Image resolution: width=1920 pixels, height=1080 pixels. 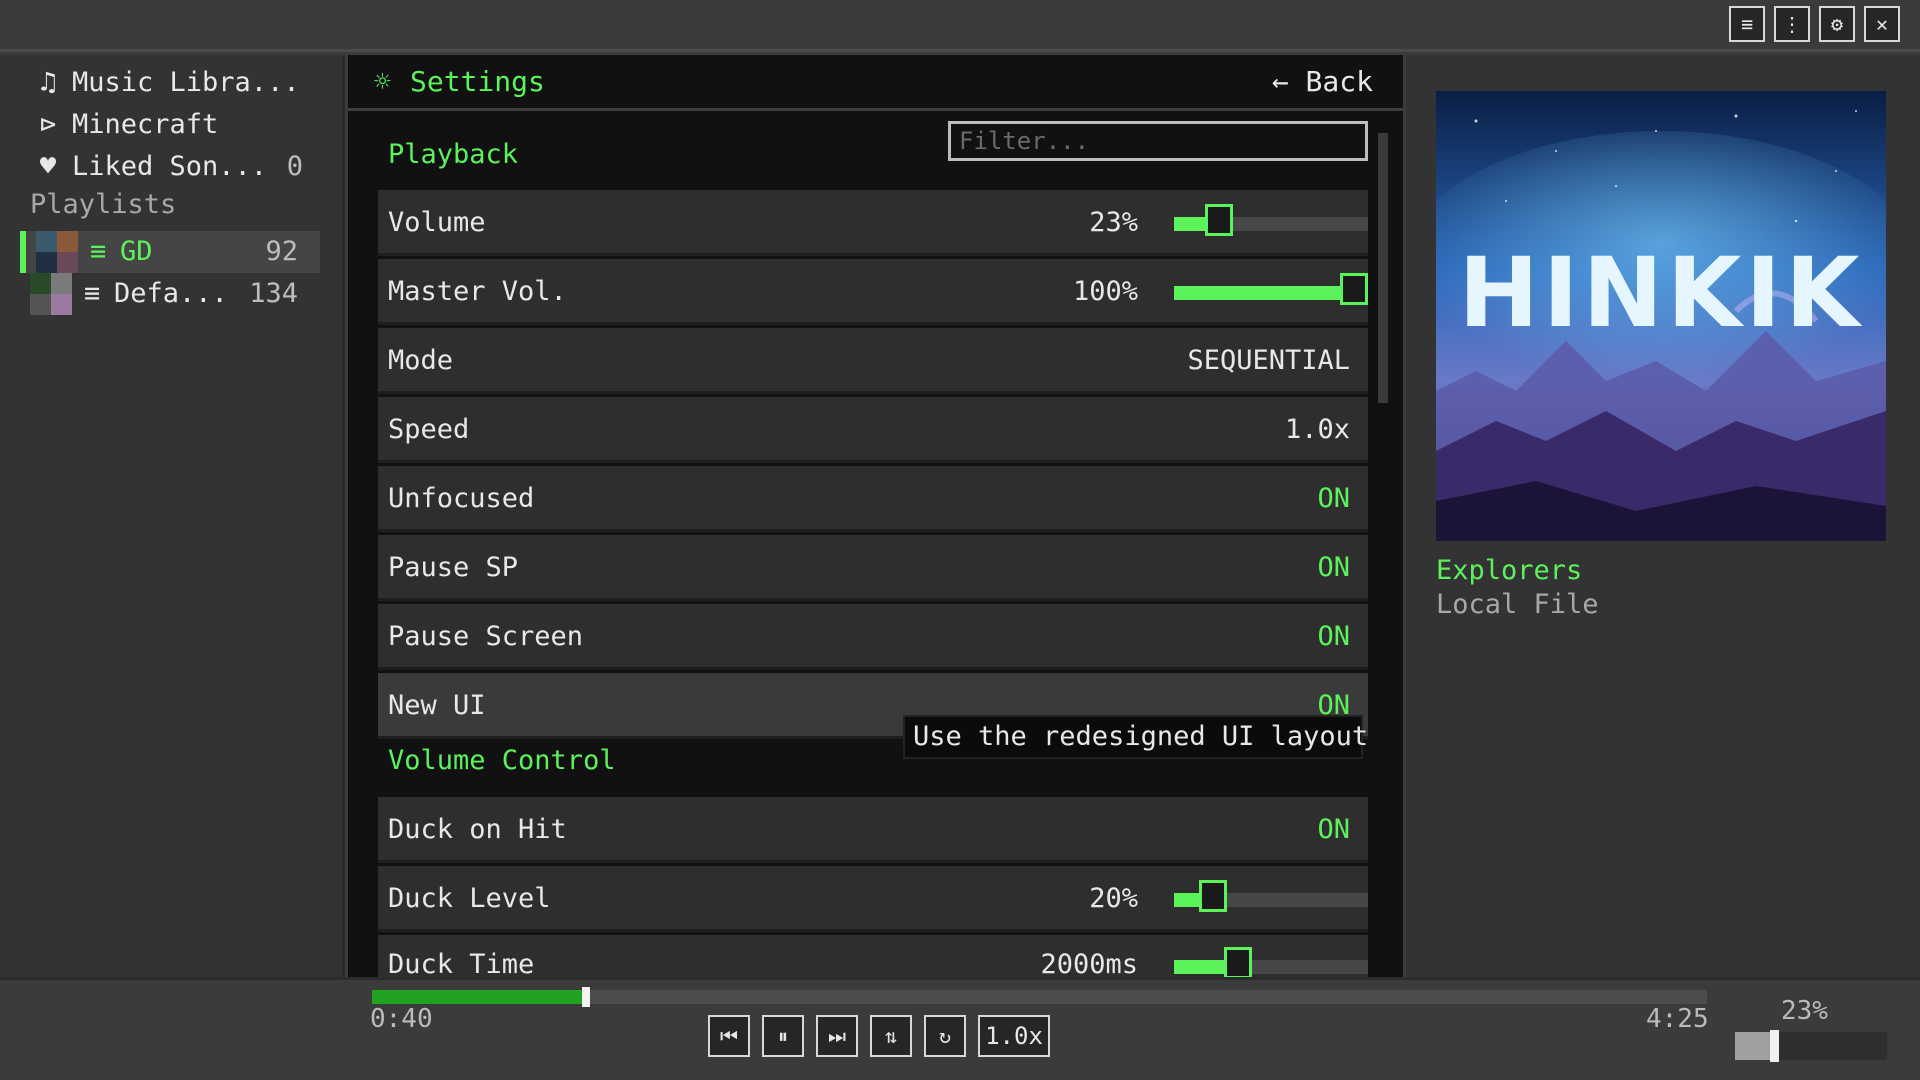 What do you see at coordinates (486, 636) in the screenshot?
I see `setting-label: Pause Screen` at bounding box center [486, 636].